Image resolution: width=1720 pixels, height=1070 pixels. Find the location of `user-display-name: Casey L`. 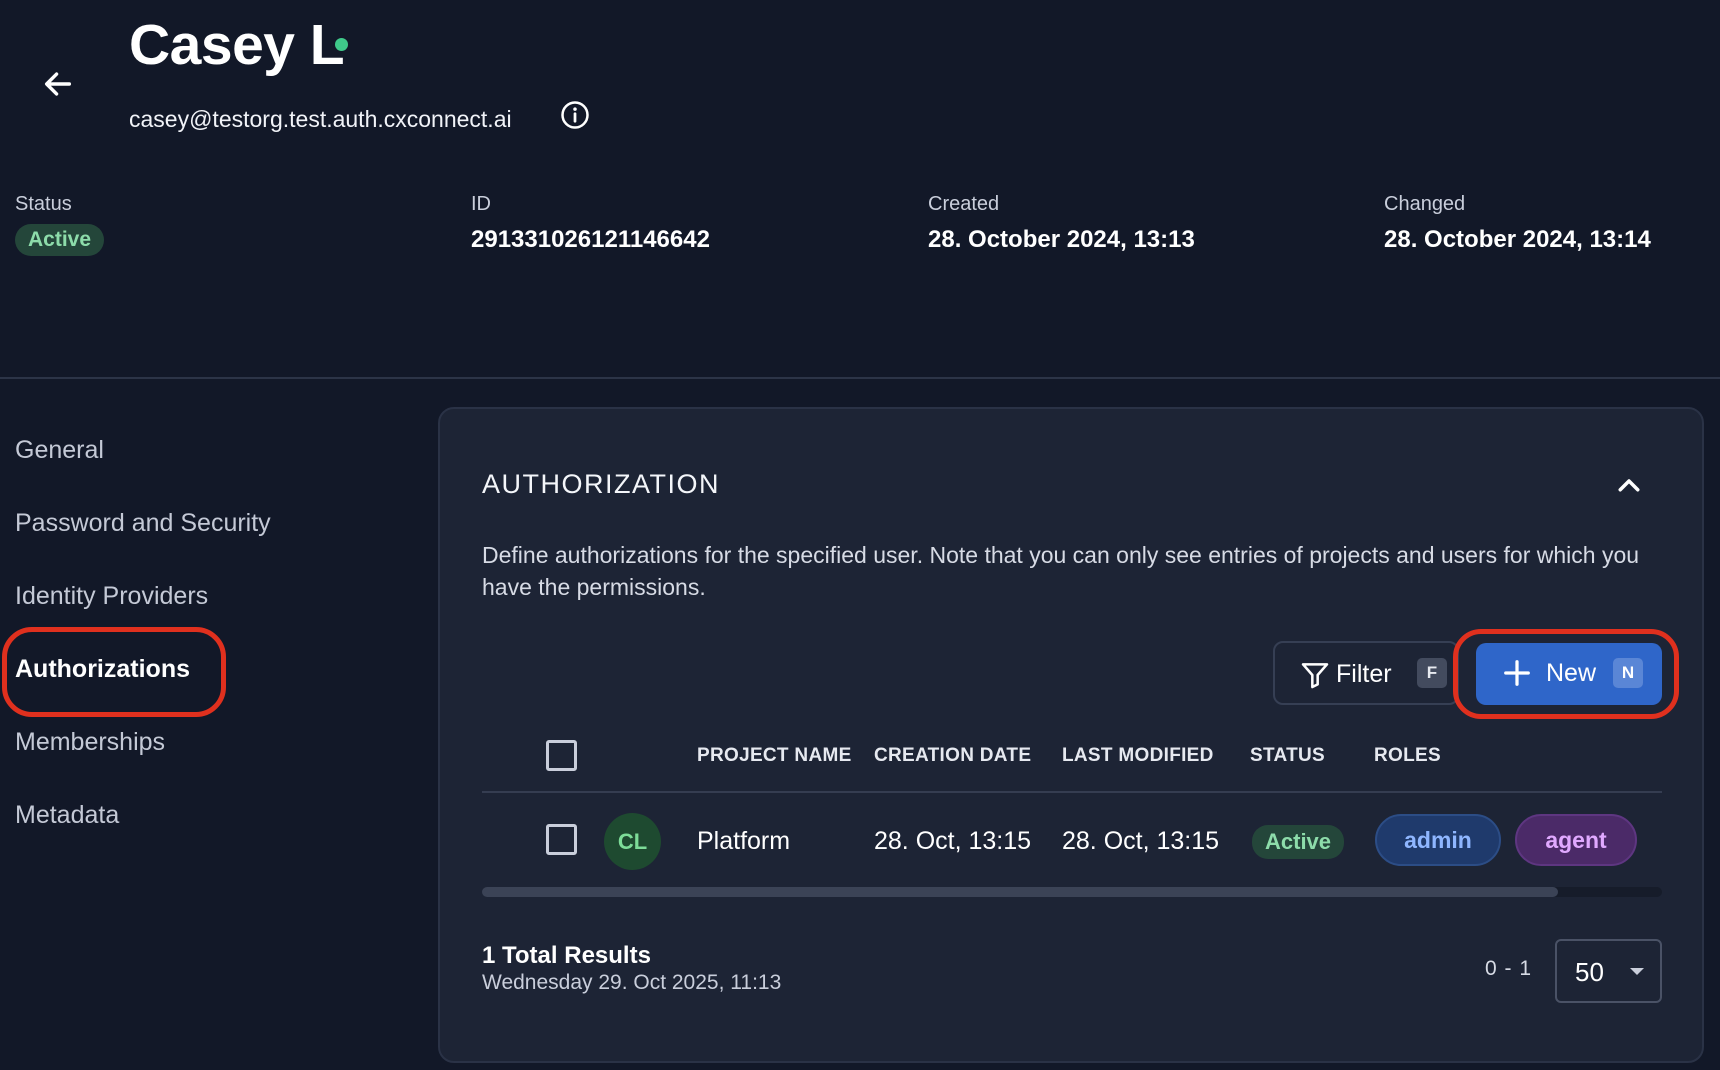

user-display-name: Casey L is located at coordinates (237, 45).